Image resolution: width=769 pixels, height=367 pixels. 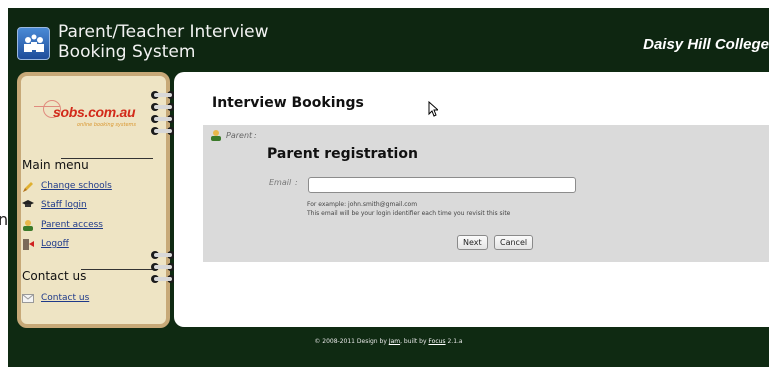 I want to click on footer-version: 2.1.a, so click(x=455, y=341).